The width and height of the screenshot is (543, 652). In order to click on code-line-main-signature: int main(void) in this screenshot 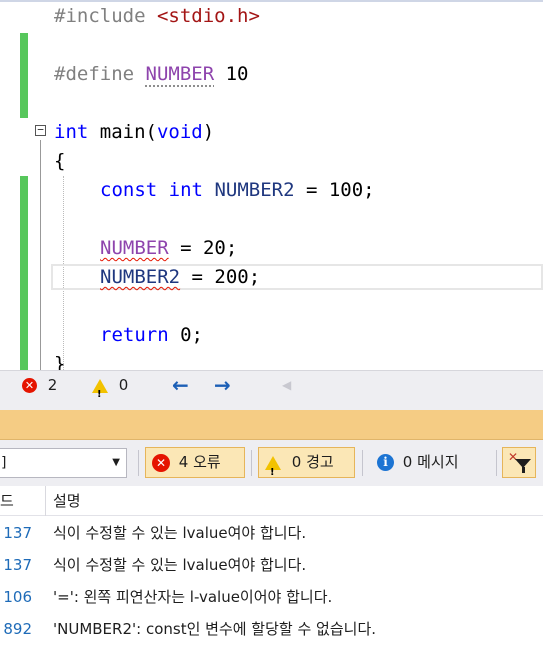, I will do `click(134, 132)`.